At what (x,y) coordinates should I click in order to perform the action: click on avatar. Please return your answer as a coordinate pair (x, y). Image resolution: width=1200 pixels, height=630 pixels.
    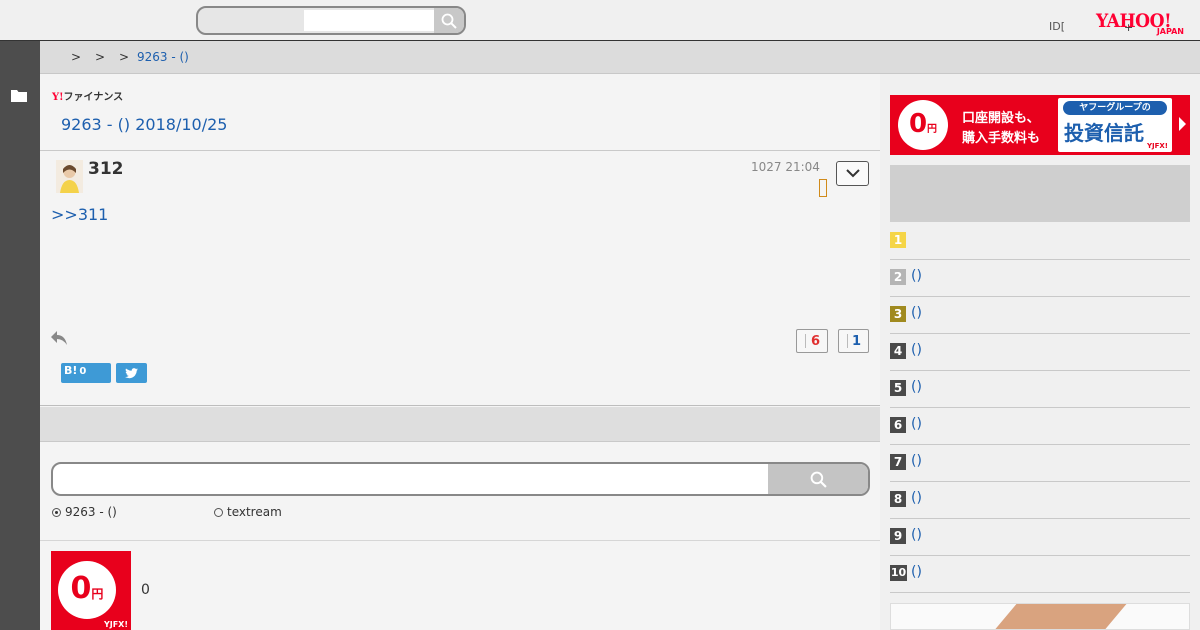
    Looking at the image, I should click on (69, 176).